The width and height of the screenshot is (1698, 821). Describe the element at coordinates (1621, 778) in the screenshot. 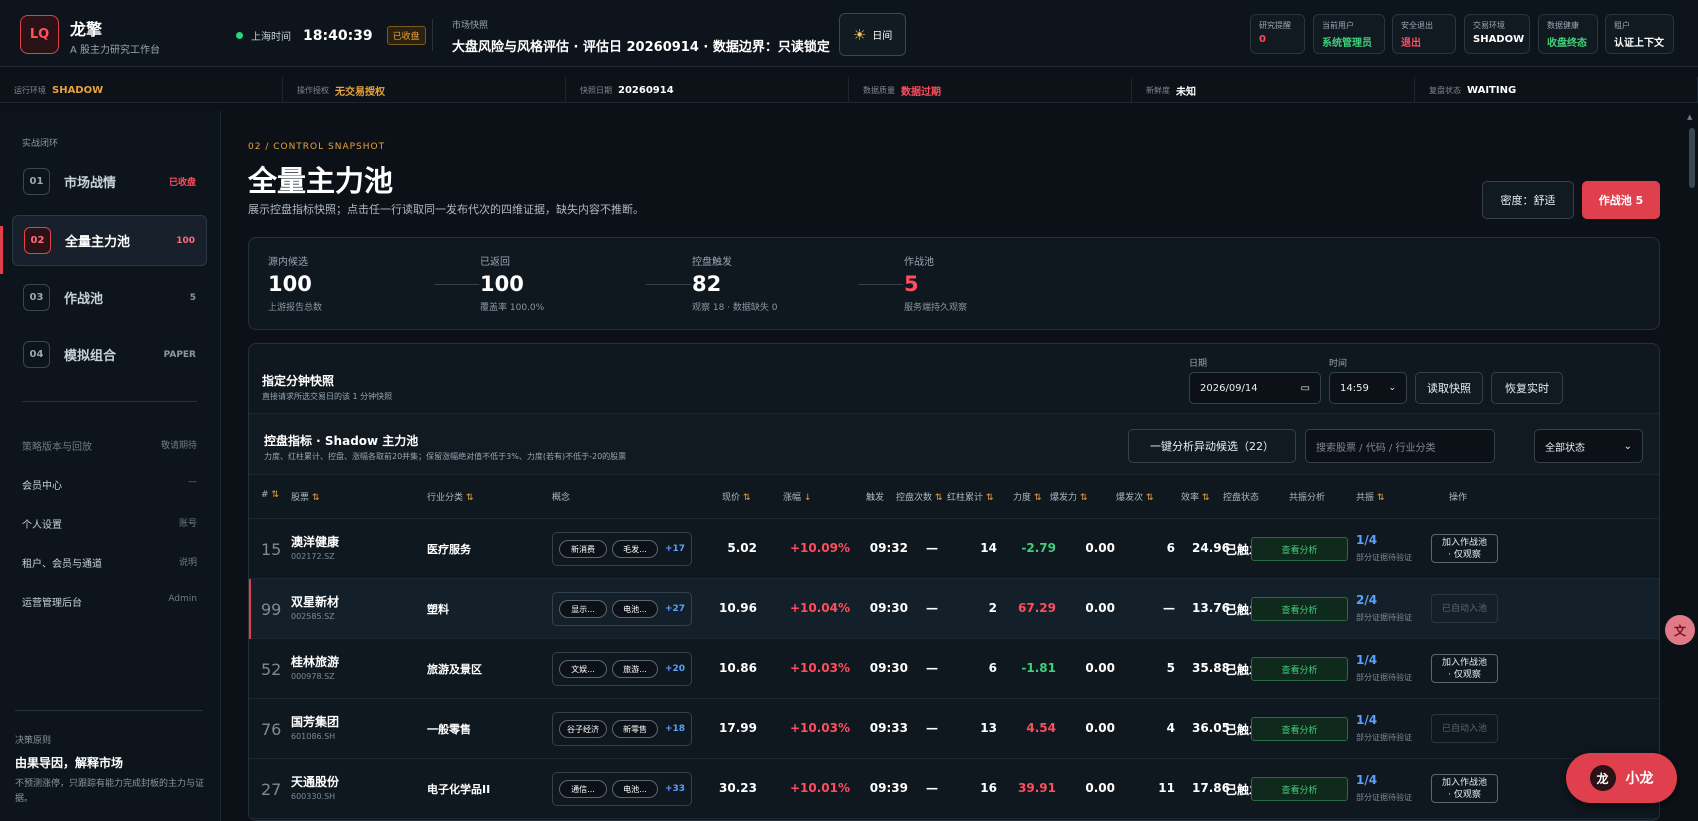

I see `assistant-button: 龙 小龙` at that location.